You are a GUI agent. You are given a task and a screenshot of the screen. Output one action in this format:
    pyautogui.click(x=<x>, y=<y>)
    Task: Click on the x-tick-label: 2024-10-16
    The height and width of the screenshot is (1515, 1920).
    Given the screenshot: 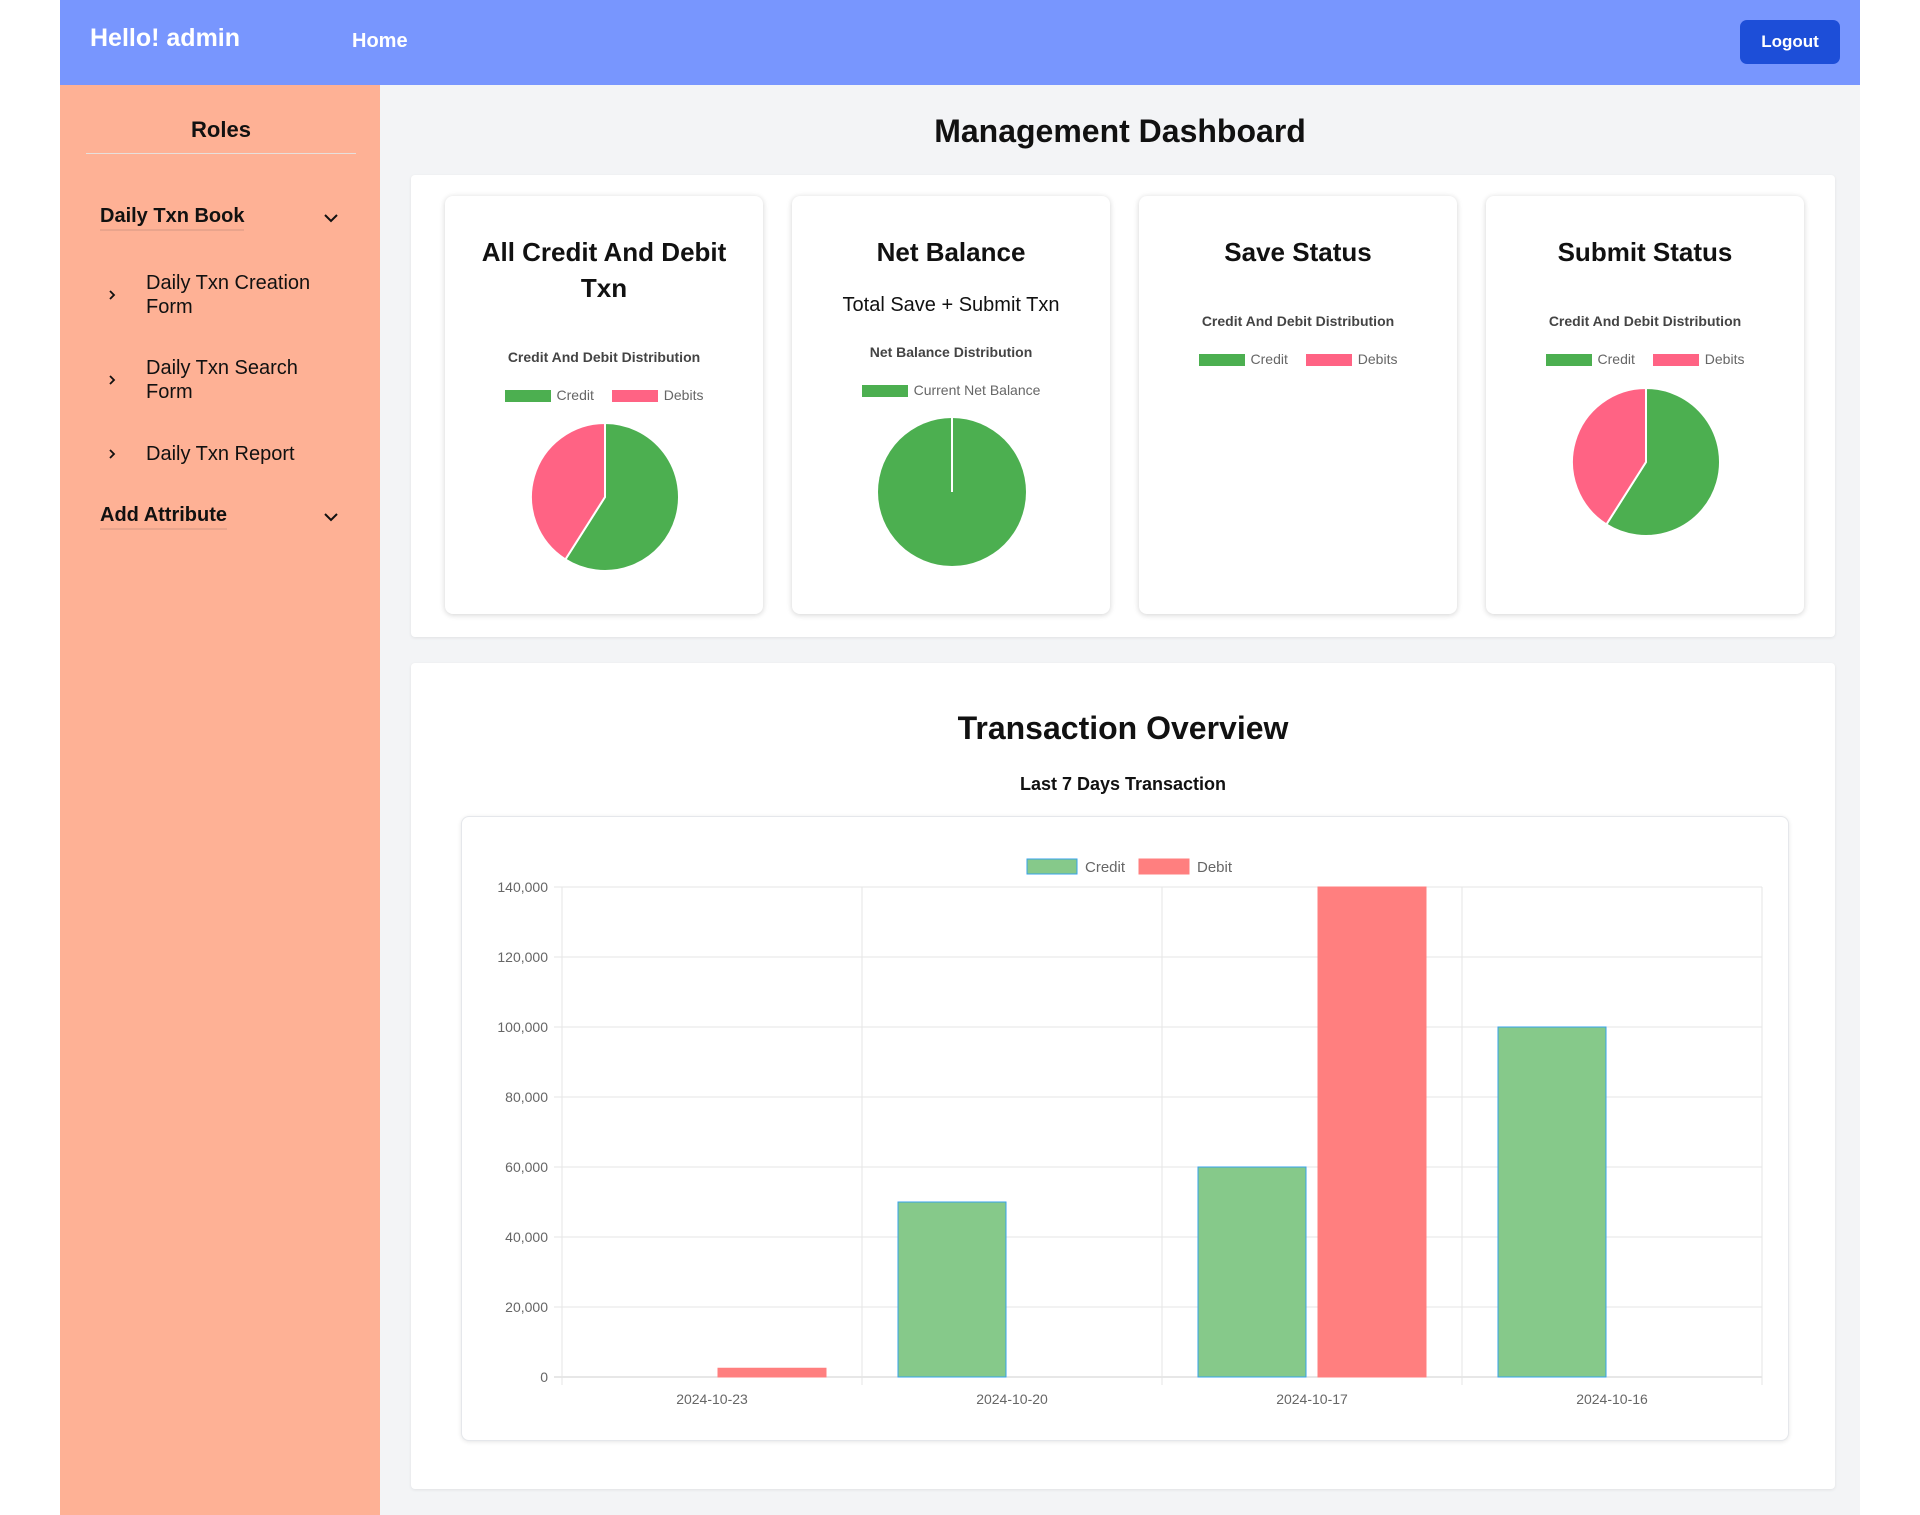 What is the action you would take?
    pyautogui.click(x=1612, y=1399)
    